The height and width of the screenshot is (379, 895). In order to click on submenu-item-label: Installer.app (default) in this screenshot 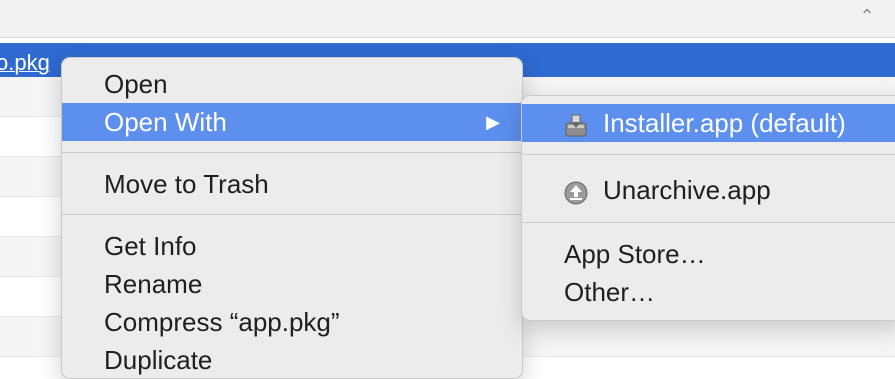, I will do `click(724, 123)`.